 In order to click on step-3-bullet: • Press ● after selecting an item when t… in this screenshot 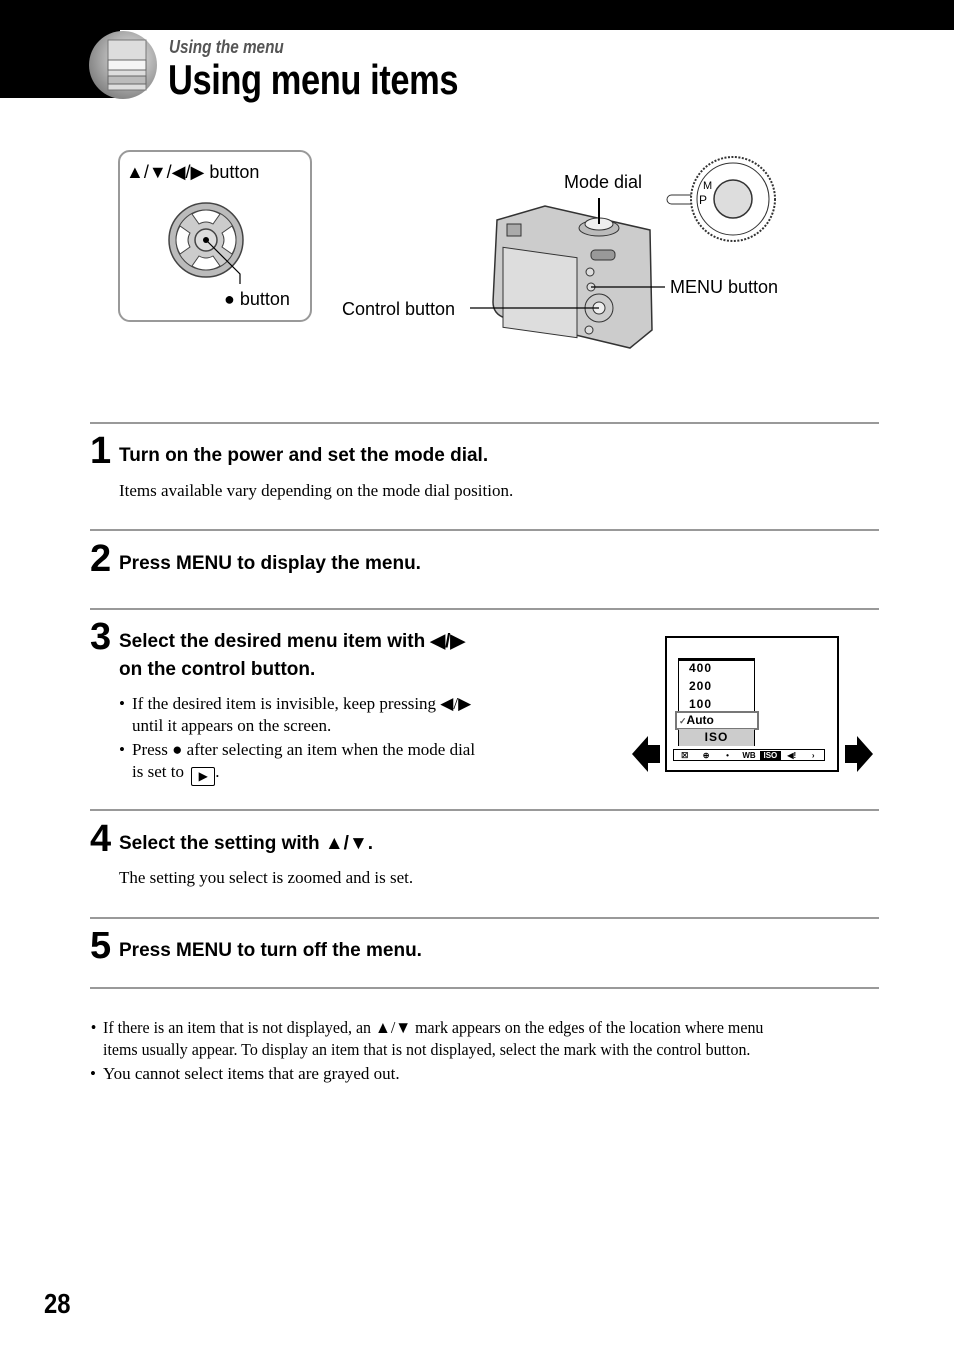, I will do `click(297, 762)`.